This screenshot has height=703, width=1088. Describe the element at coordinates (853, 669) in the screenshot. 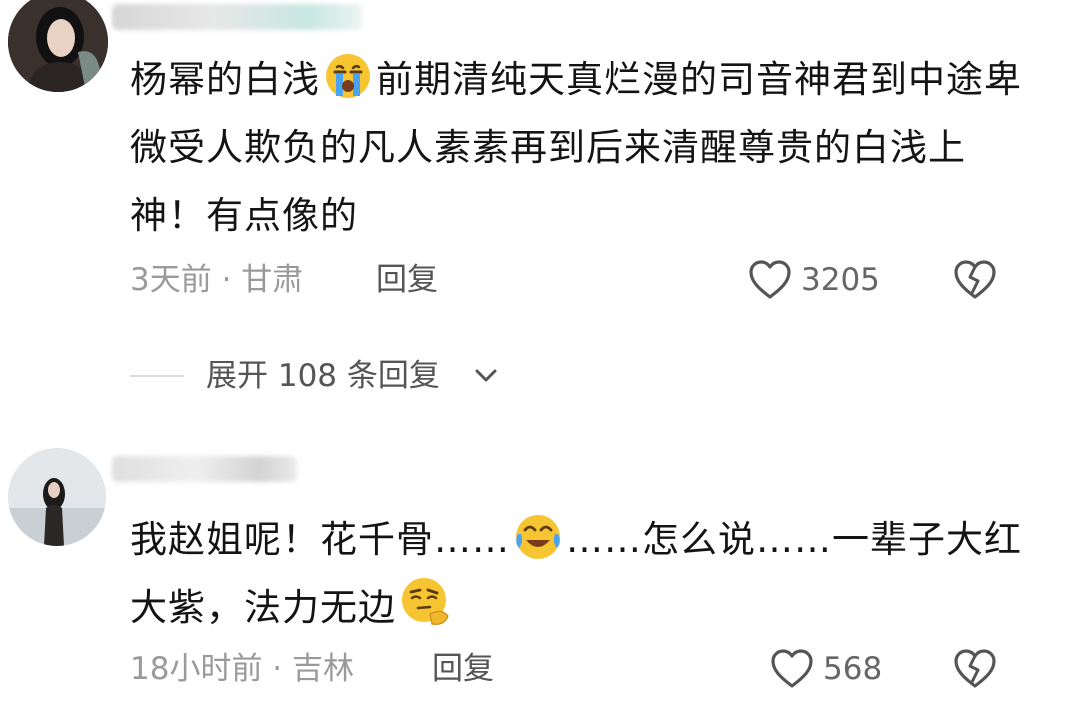

I see `like-count: 568` at that location.